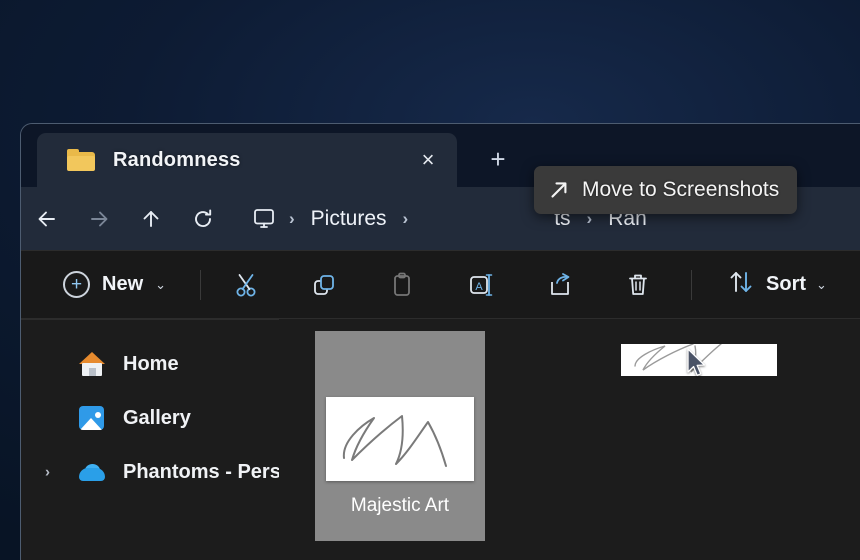 The height and width of the screenshot is (560, 860). I want to click on up-button, so click(151, 219).